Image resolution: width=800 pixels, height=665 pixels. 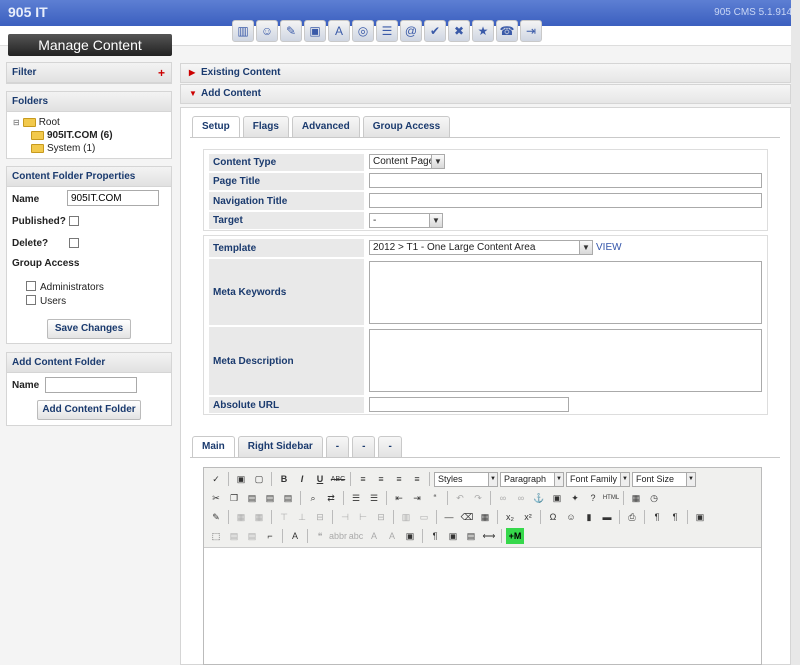 What do you see at coordinates (252, 498) in the screenshot?
I see `paste-icon: ▤` at bounding box center [252, 498].